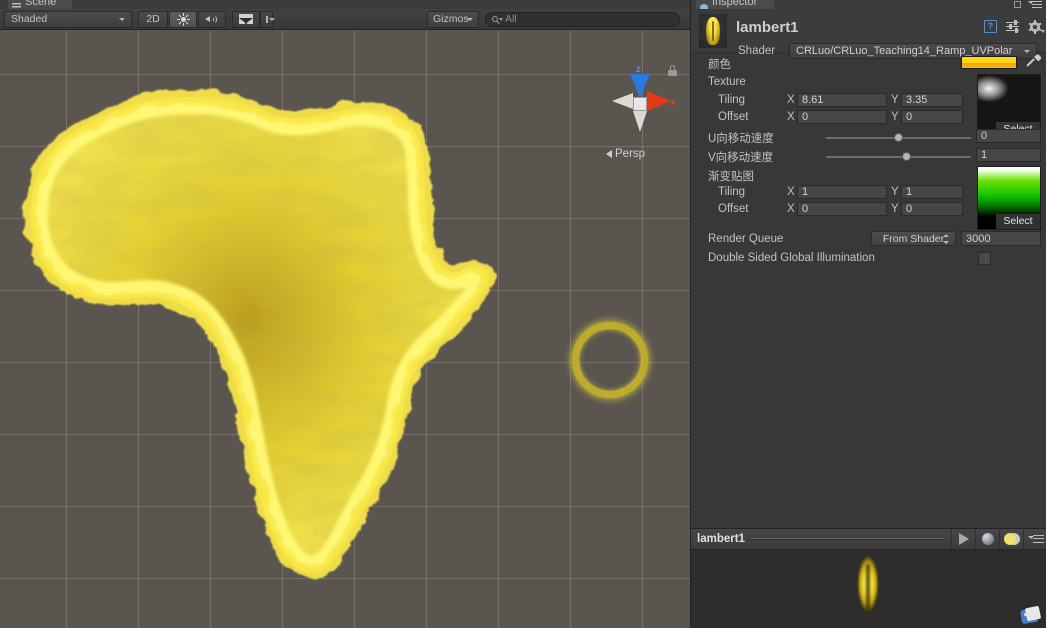 The width and height of the screenshot is (1046, 628). I want to click on toggle-lighting-button, so click(183, 19).